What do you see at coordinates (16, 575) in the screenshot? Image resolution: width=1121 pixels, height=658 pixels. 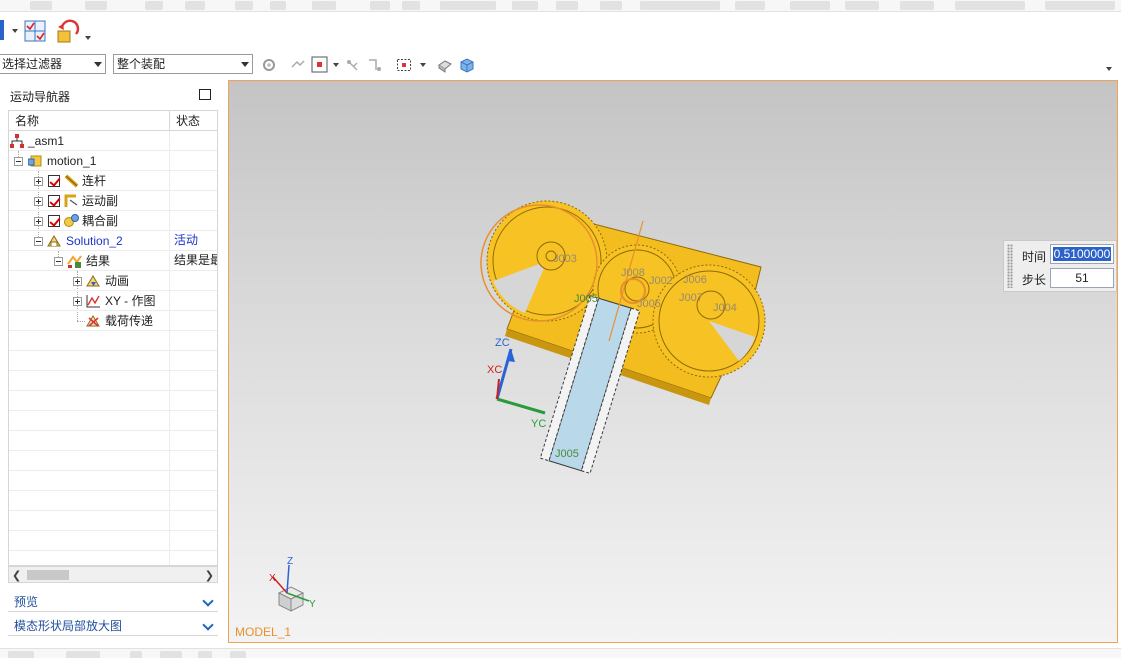 I see `scroll-left-icon: ❮` at bounding box center [16, 575].